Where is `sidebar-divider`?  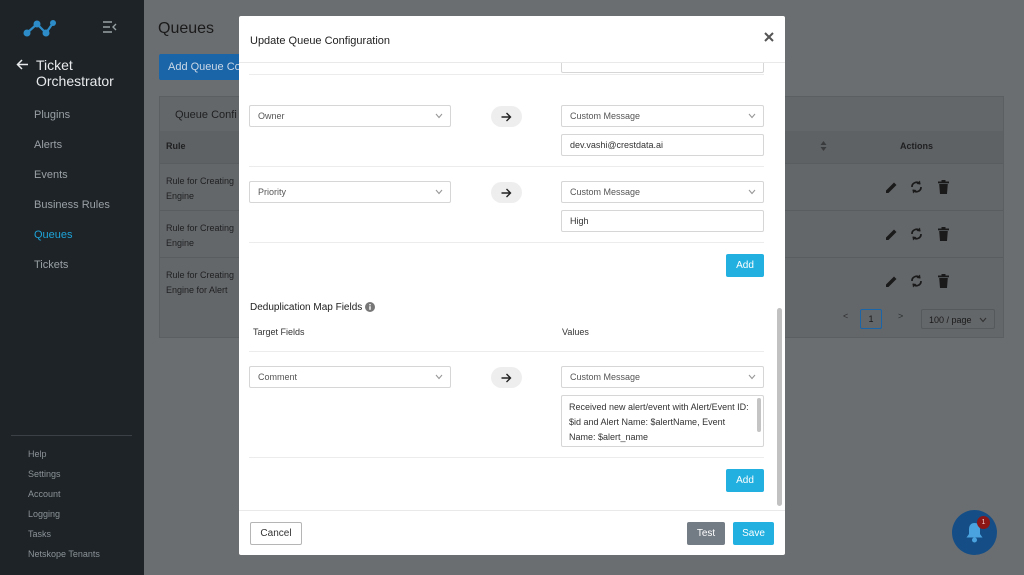
sidebar-divider is located at coordinates (71, 435).